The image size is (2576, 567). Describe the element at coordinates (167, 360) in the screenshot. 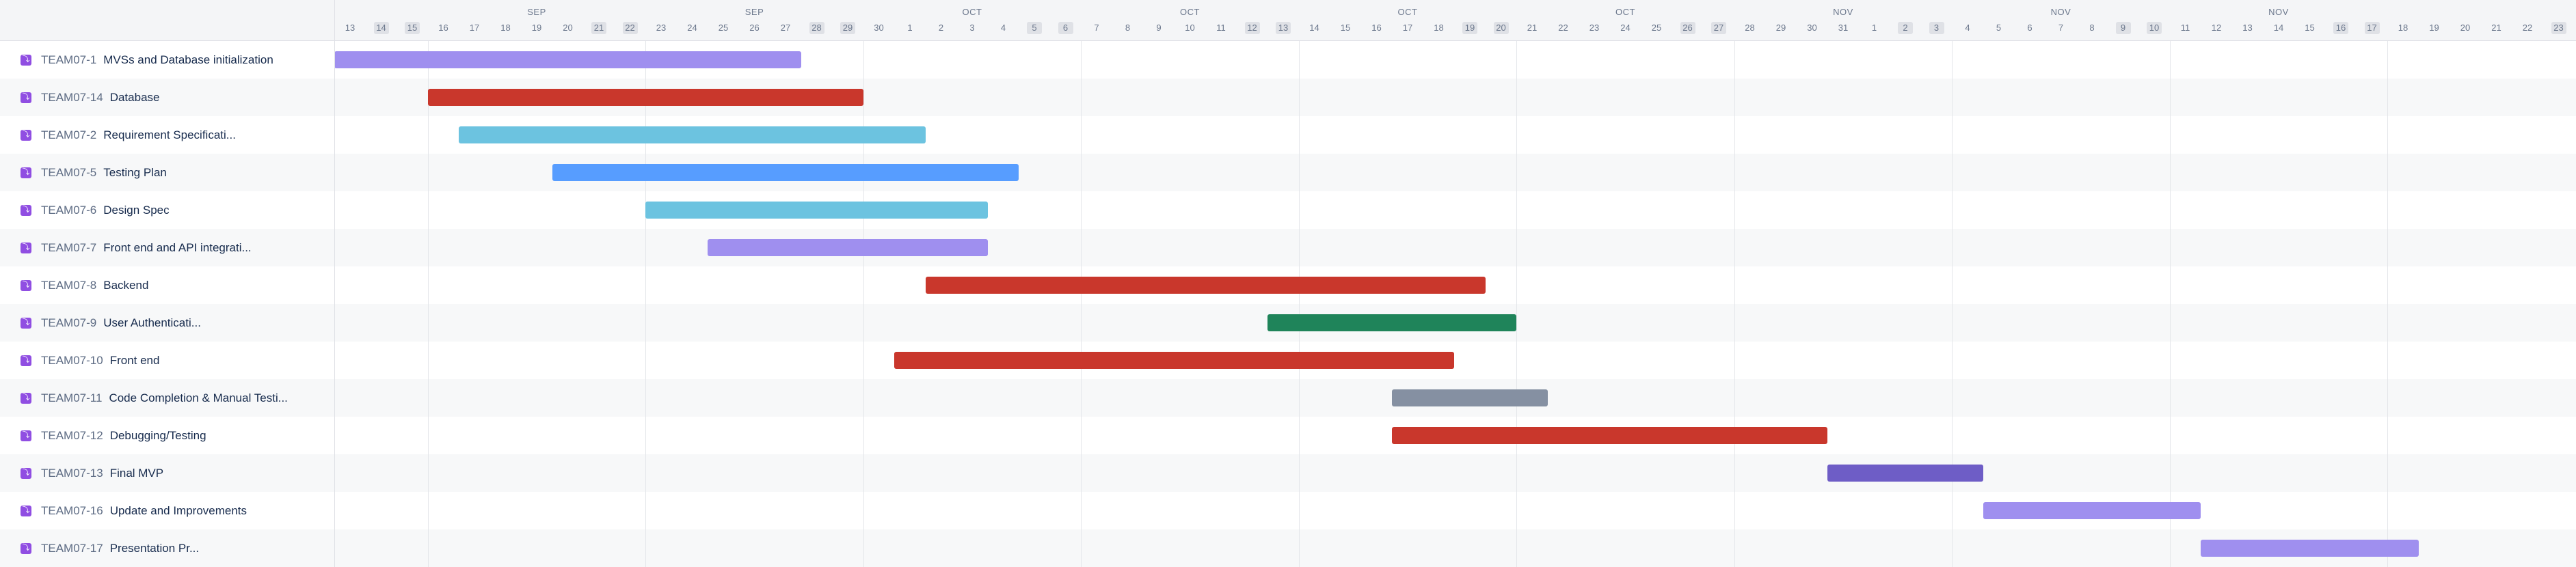

I see `issue-row: ⤵ TEAM07-10 Front end` at that location.